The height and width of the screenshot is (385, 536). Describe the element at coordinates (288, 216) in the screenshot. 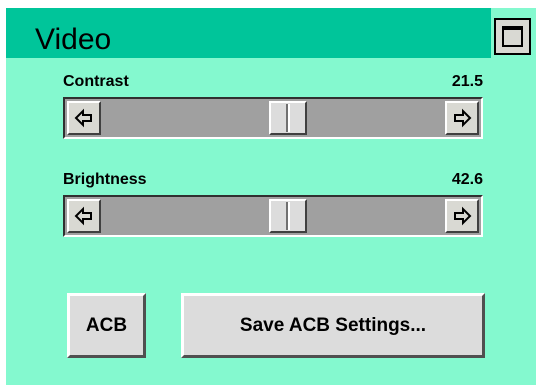

I see `brightness-slider-thumb` at that location.